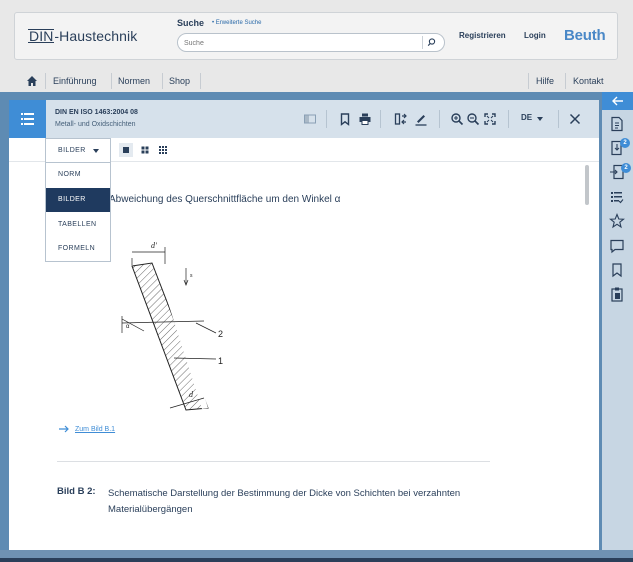 This screenshot has width=633, height=562. Describe the element at coordinates (473, 119) in the screenshot. I see `zoom-out-icon` at that location.